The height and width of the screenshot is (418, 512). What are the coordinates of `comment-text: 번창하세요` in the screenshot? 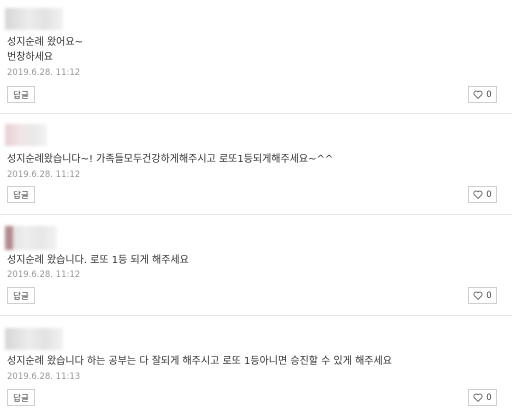 It's located at (30, 57).